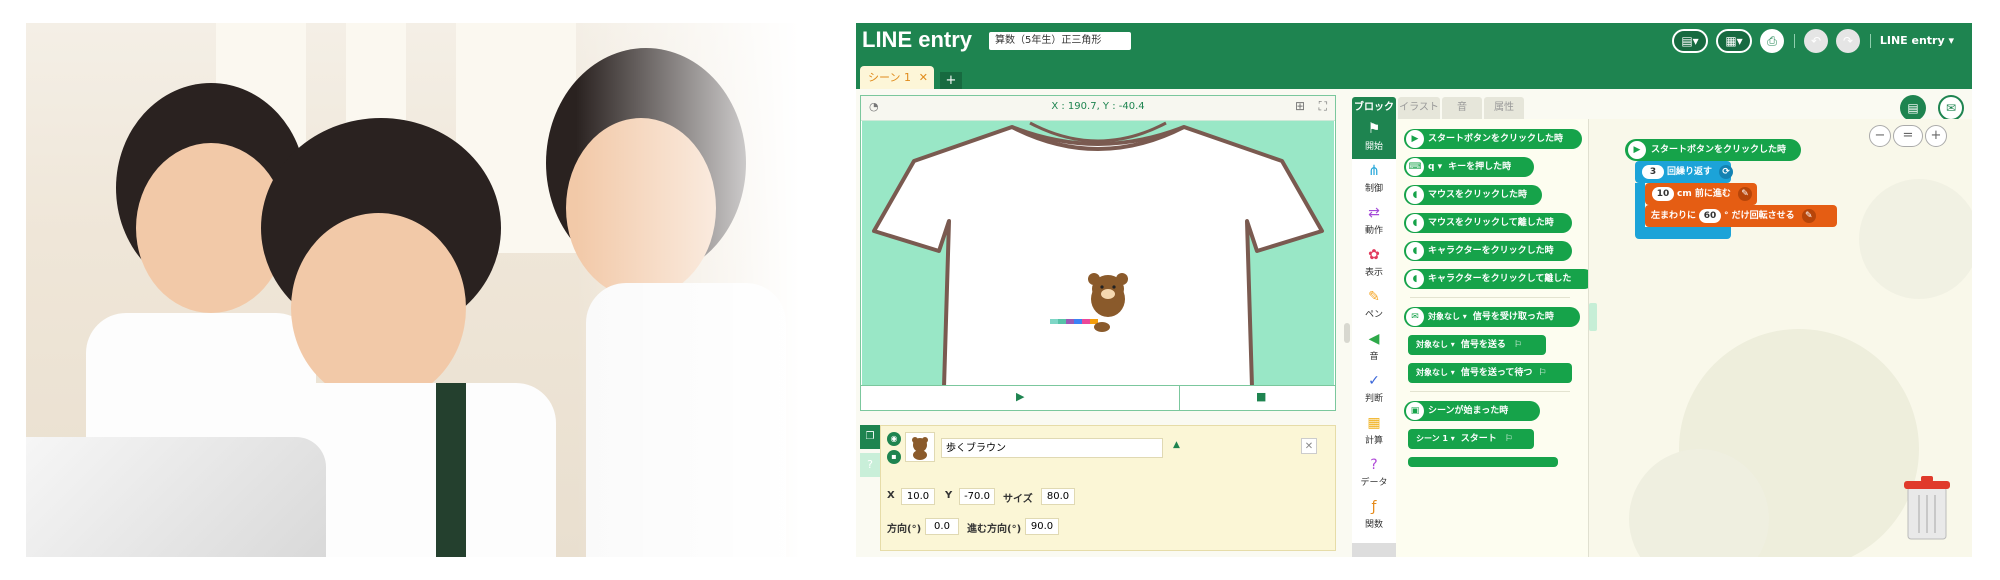 This screenshot has height=580, width=2000. I want to click on tshirt-background, so click(1098, 254).